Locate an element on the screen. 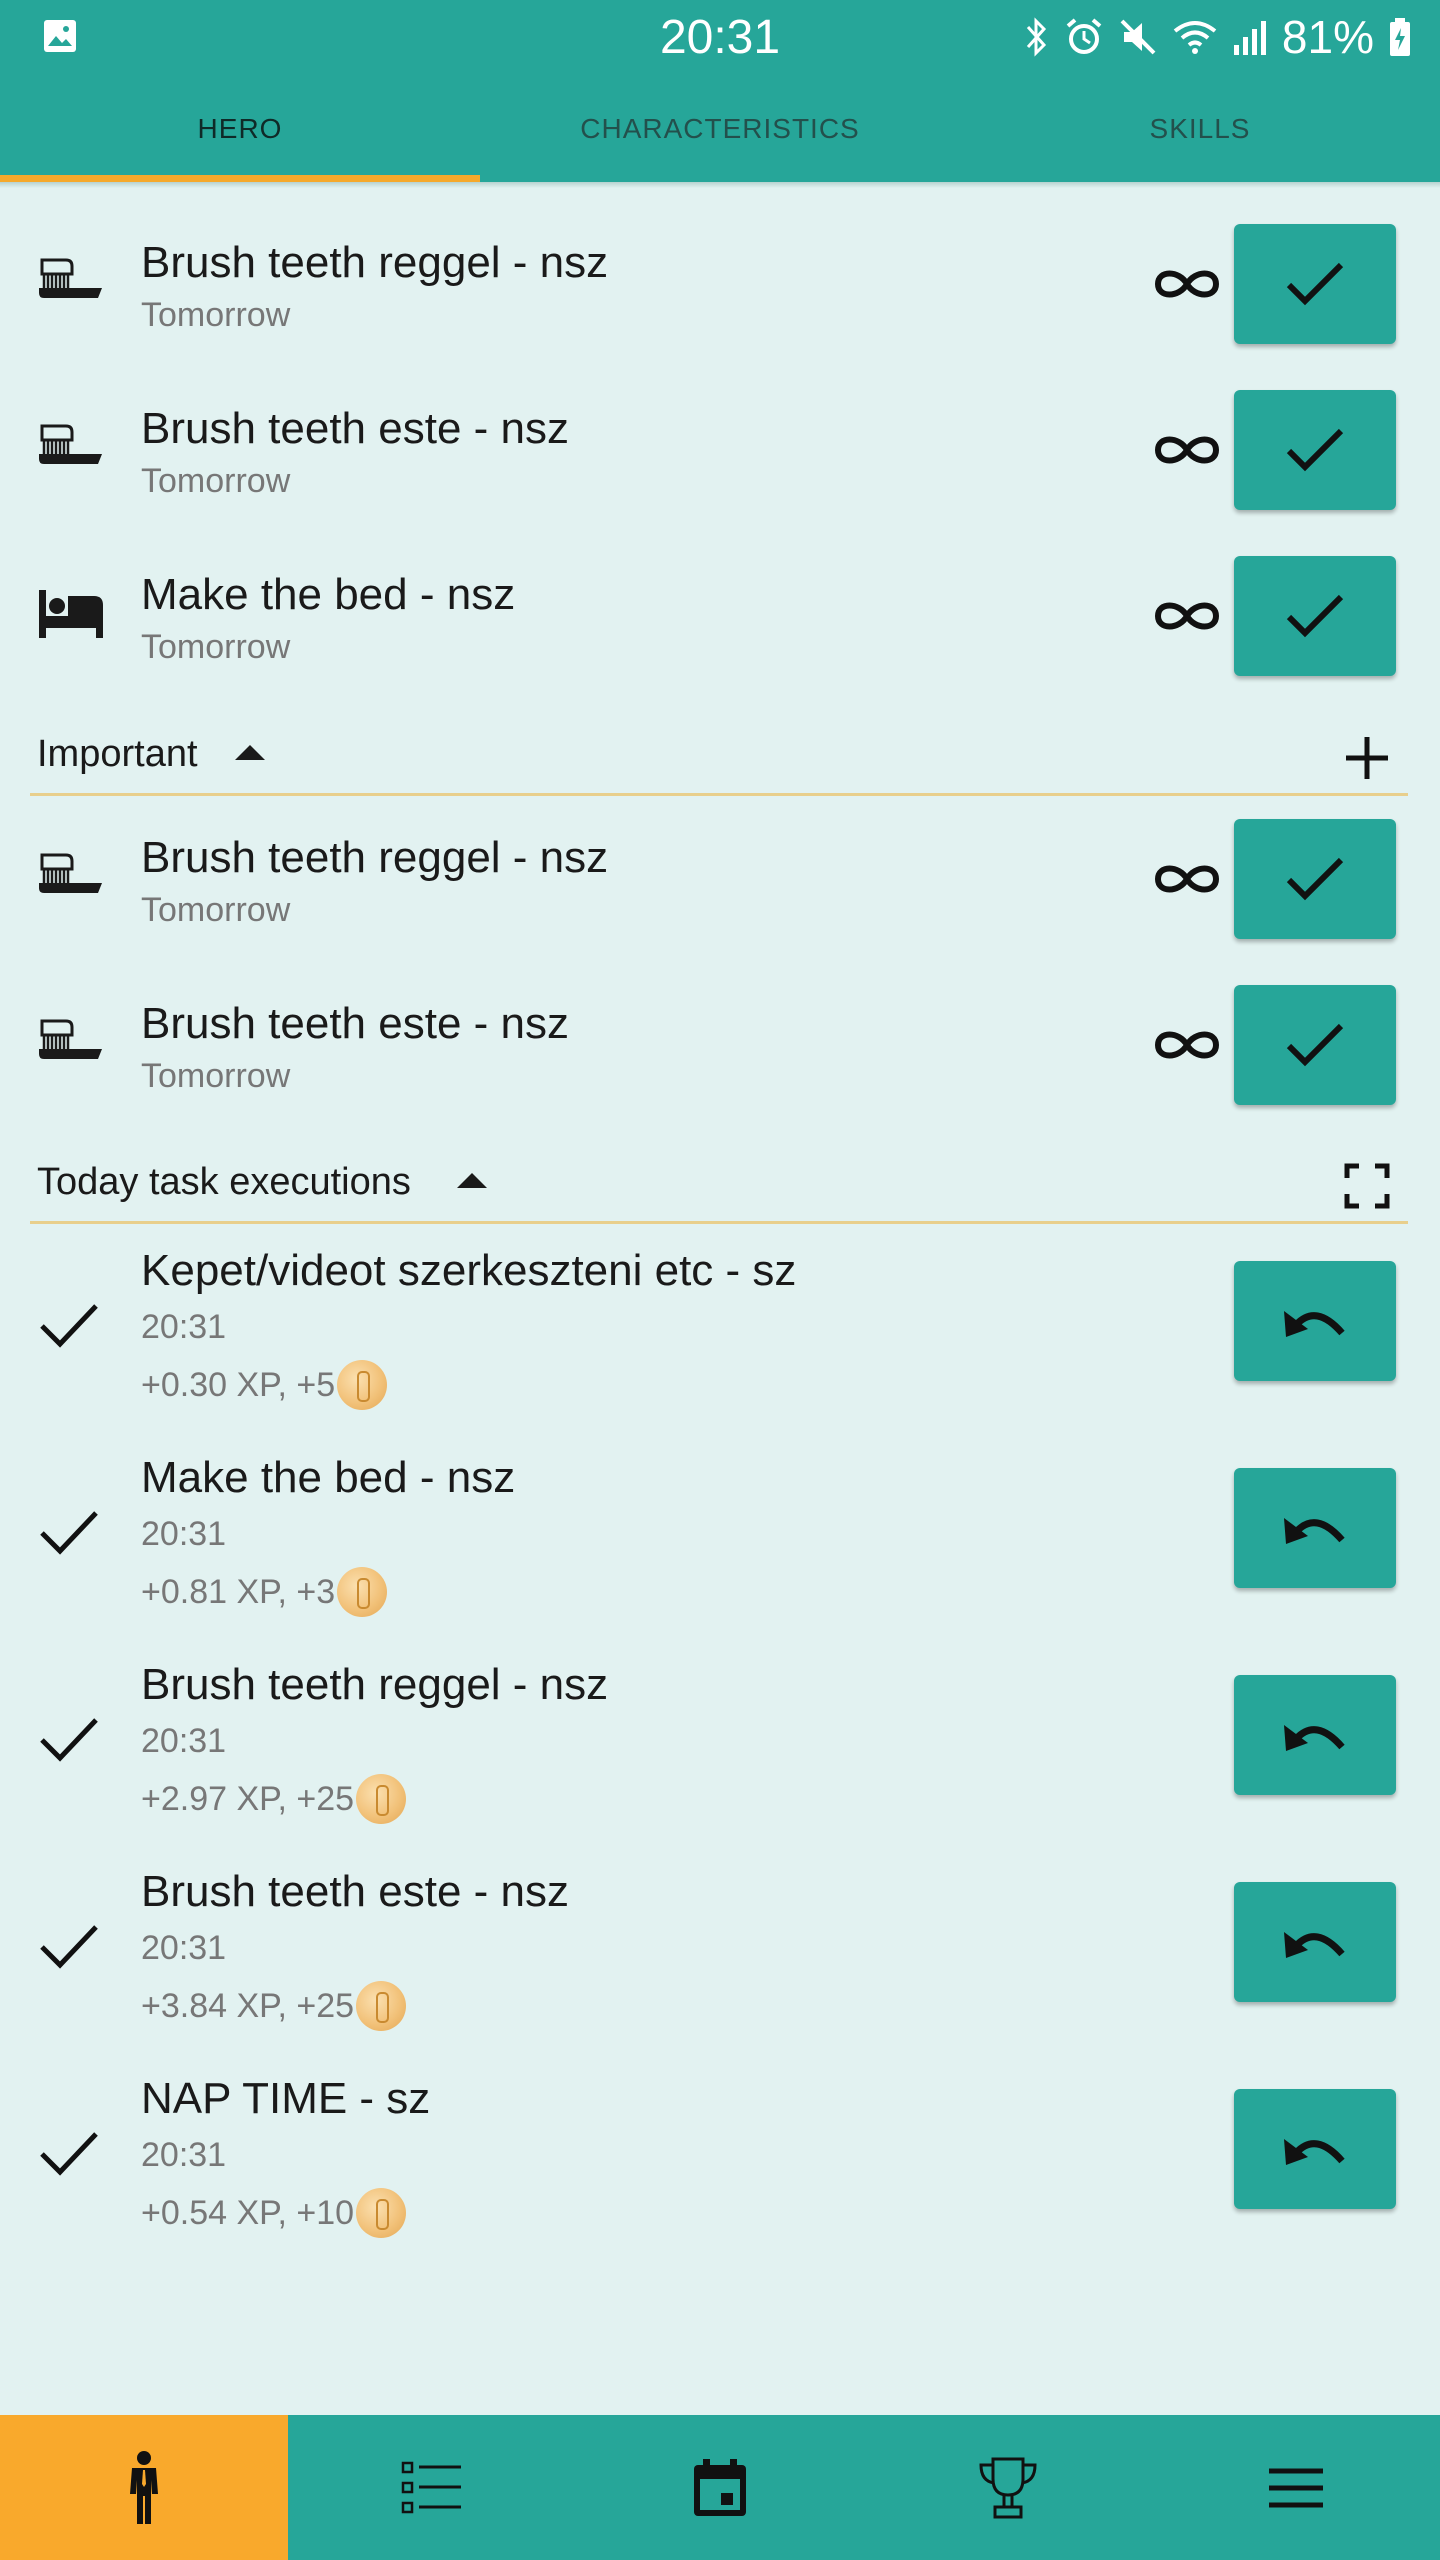 This screenshot has width=1440, height=2560. execution-row: NAP TIME - sz 20:31 +0.54 XP, +10 is located at coordinates (720, 2168).